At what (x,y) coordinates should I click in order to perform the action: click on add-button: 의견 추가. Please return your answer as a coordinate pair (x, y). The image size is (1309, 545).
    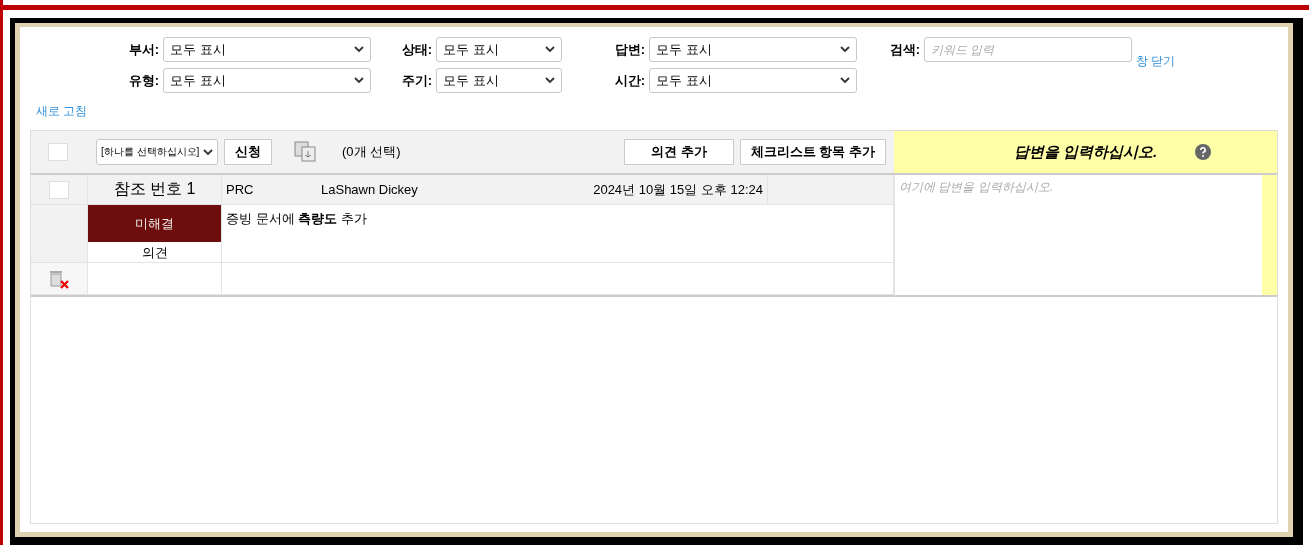
    Looking at the image, I should click on (678, 152).